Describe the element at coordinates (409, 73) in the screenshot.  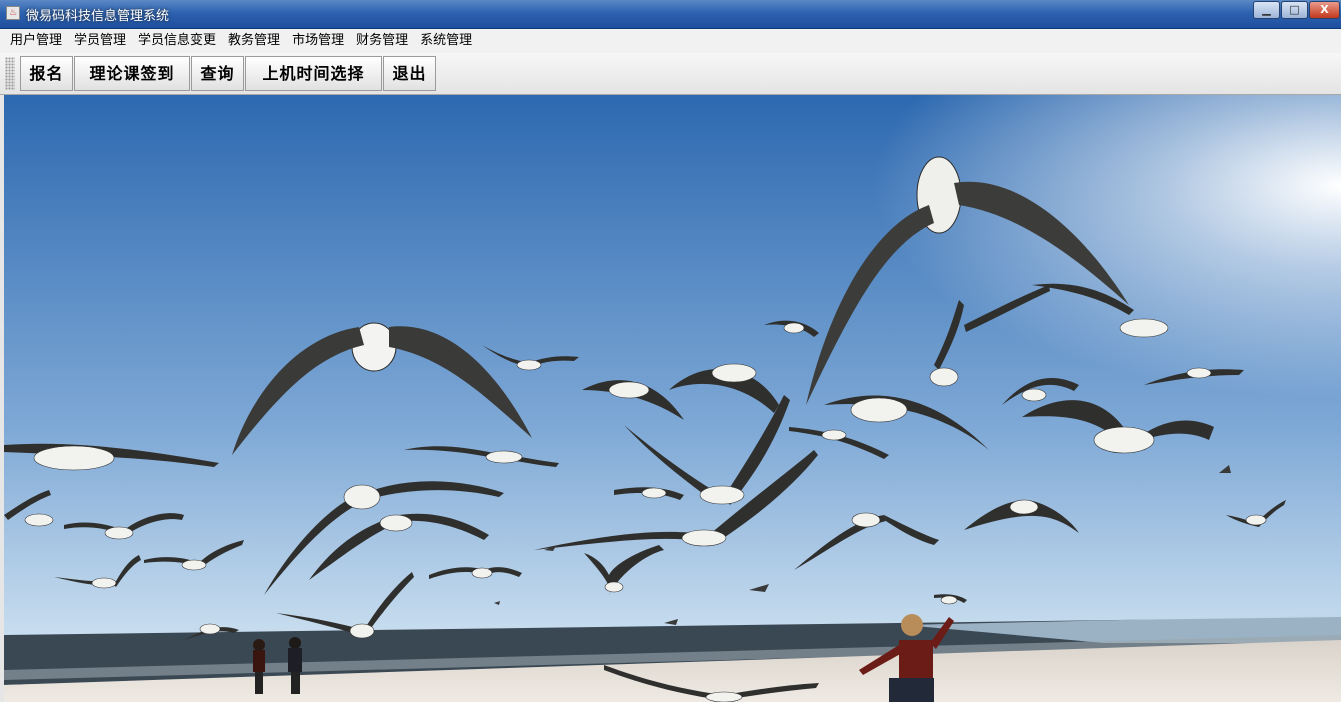
I see `exit-button: 退出` at that location.